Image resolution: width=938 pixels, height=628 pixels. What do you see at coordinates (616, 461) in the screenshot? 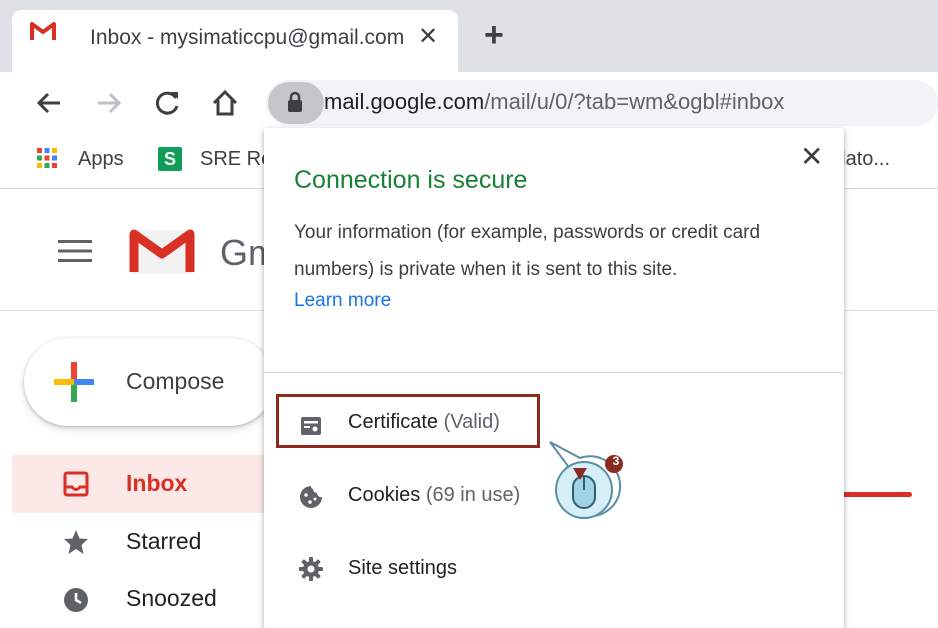
I see `step-number-badge: 3` at bounding box center [616, 461].